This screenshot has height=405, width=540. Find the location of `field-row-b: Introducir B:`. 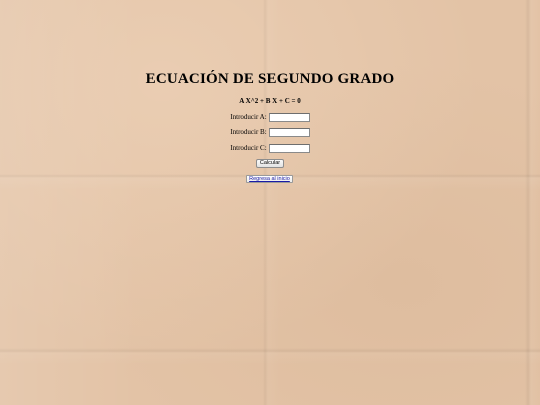

field-row-b: Introducir B: is located at coordinates (270, 132).